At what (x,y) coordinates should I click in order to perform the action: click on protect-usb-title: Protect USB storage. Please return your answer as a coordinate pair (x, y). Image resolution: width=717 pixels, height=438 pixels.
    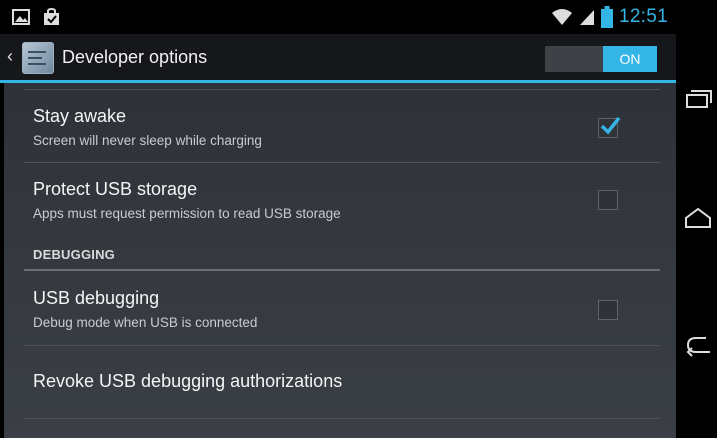
    Looking at the image, I should click on (115, 189).